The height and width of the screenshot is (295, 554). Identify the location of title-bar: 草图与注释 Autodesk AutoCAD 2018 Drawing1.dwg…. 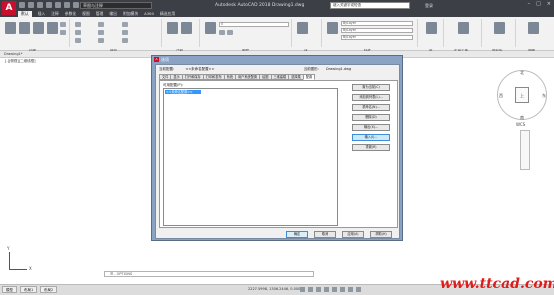
(277, 5).